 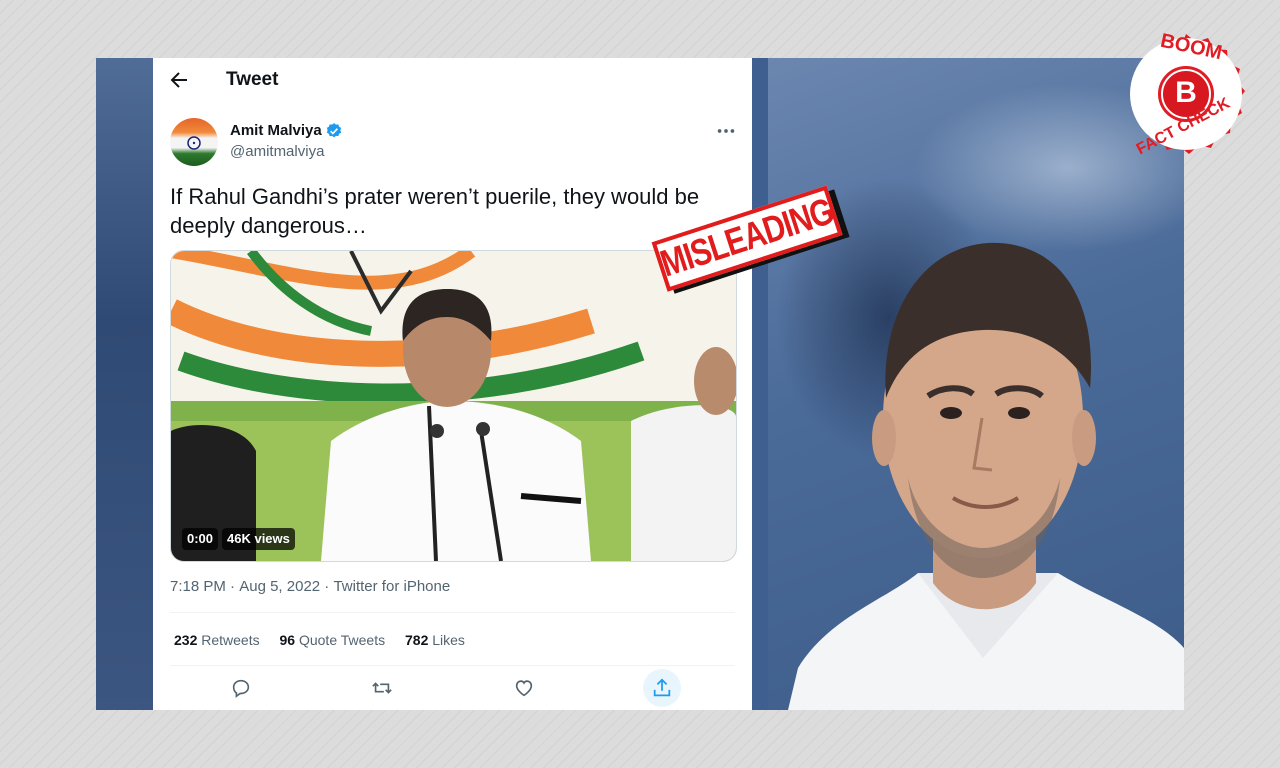 What do you see at coordinates (258, 539) in the screenshot?
I see `video-views: 46K views` at bounding box center [258, 539].